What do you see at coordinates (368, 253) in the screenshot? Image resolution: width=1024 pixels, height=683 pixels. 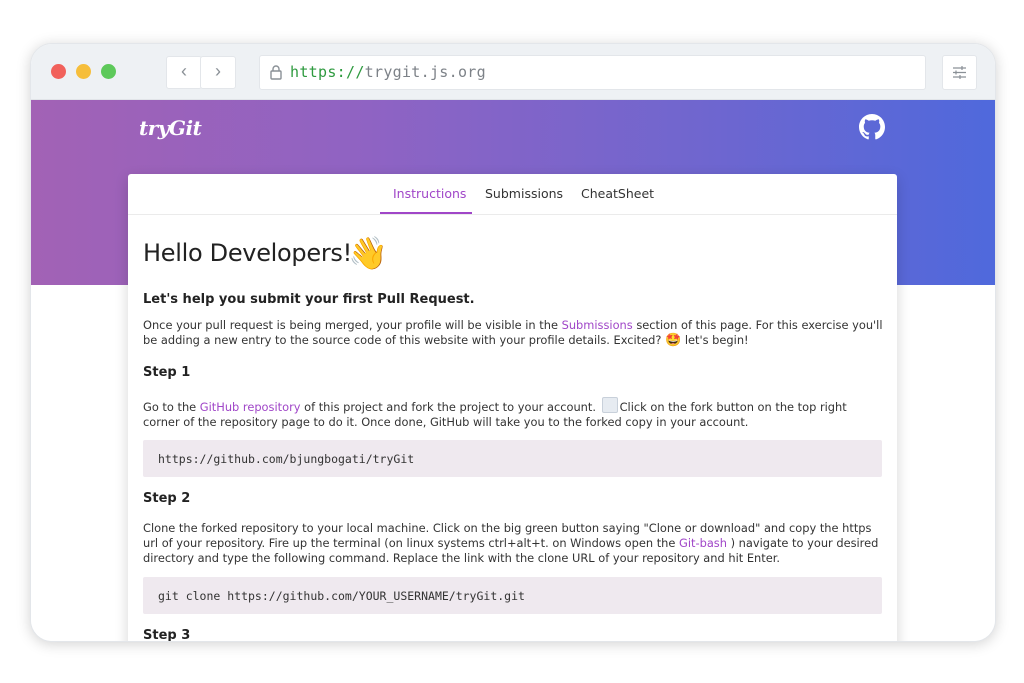 I see `waving-hand-icon: 👋` at bounding box center [368, 253].